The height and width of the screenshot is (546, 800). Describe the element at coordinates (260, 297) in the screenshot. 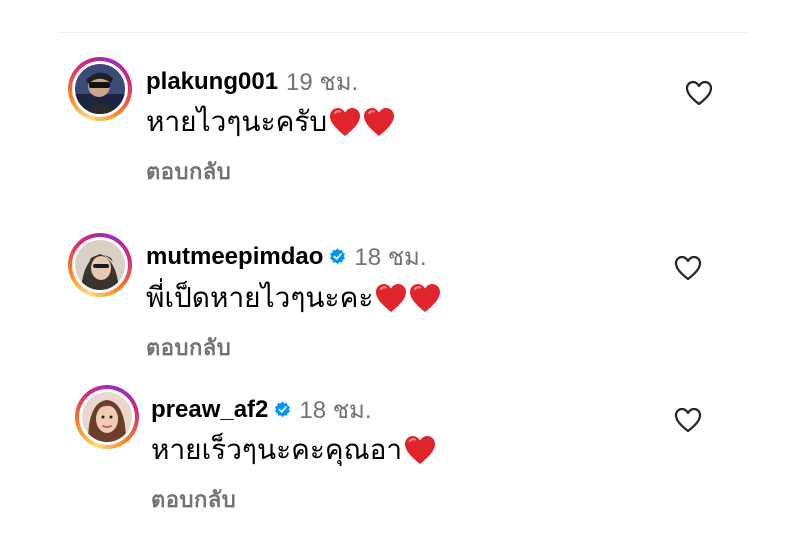

I see `comment-text: พี่เป็ดหายไวๆนะคะ` at that location.